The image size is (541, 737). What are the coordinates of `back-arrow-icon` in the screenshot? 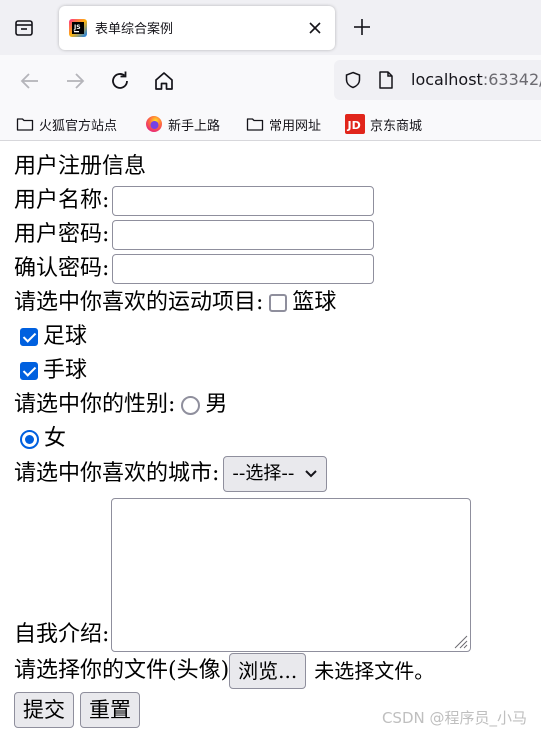 It's located at (30, 81).